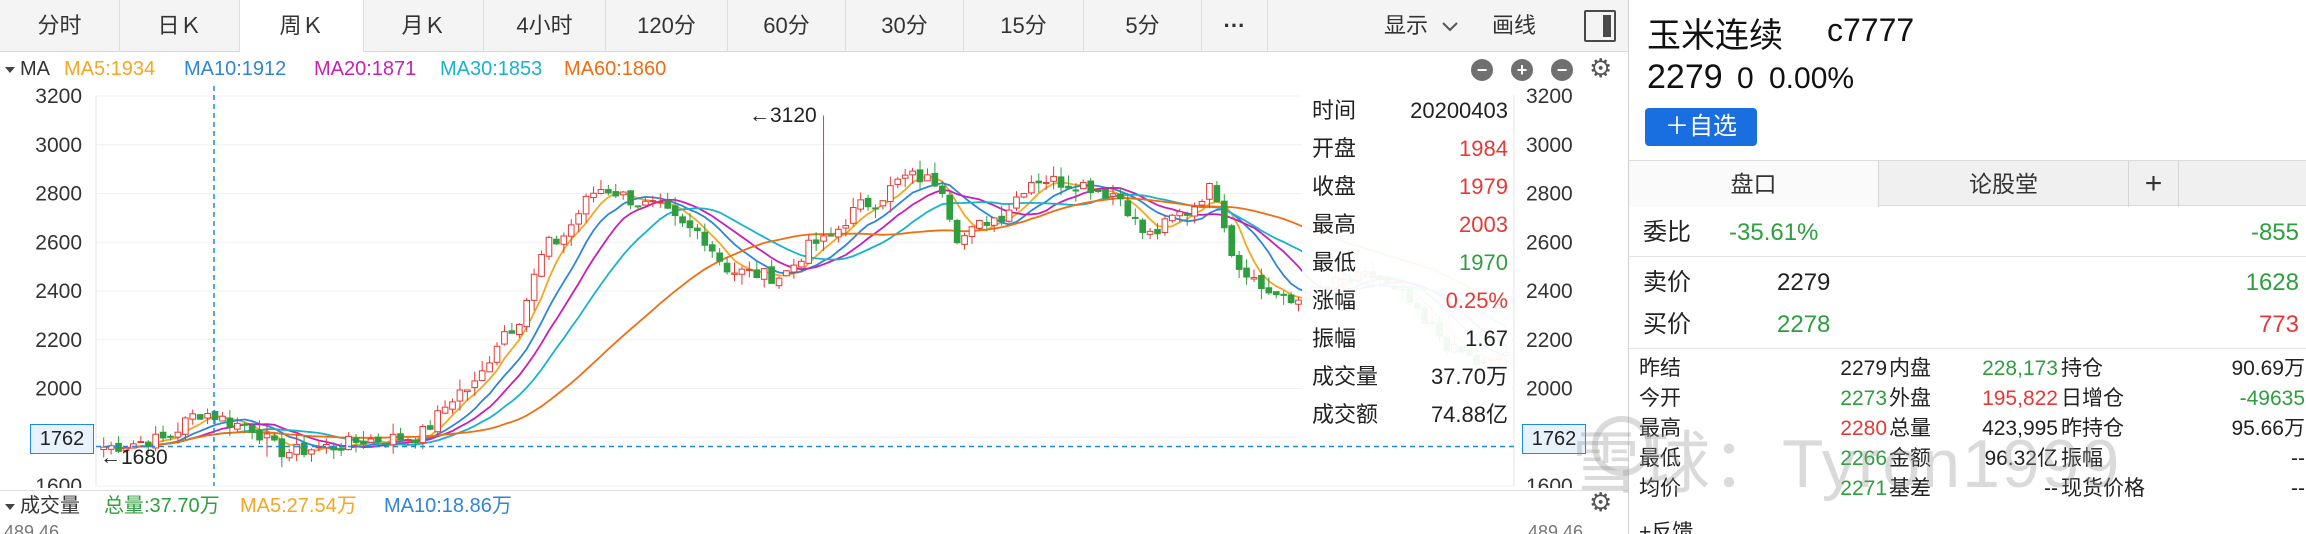  What do you see at coordinates (1514, 26) in the screenshot?
I see `draw-line-button: 画线` at bounding box center [1514, 26].